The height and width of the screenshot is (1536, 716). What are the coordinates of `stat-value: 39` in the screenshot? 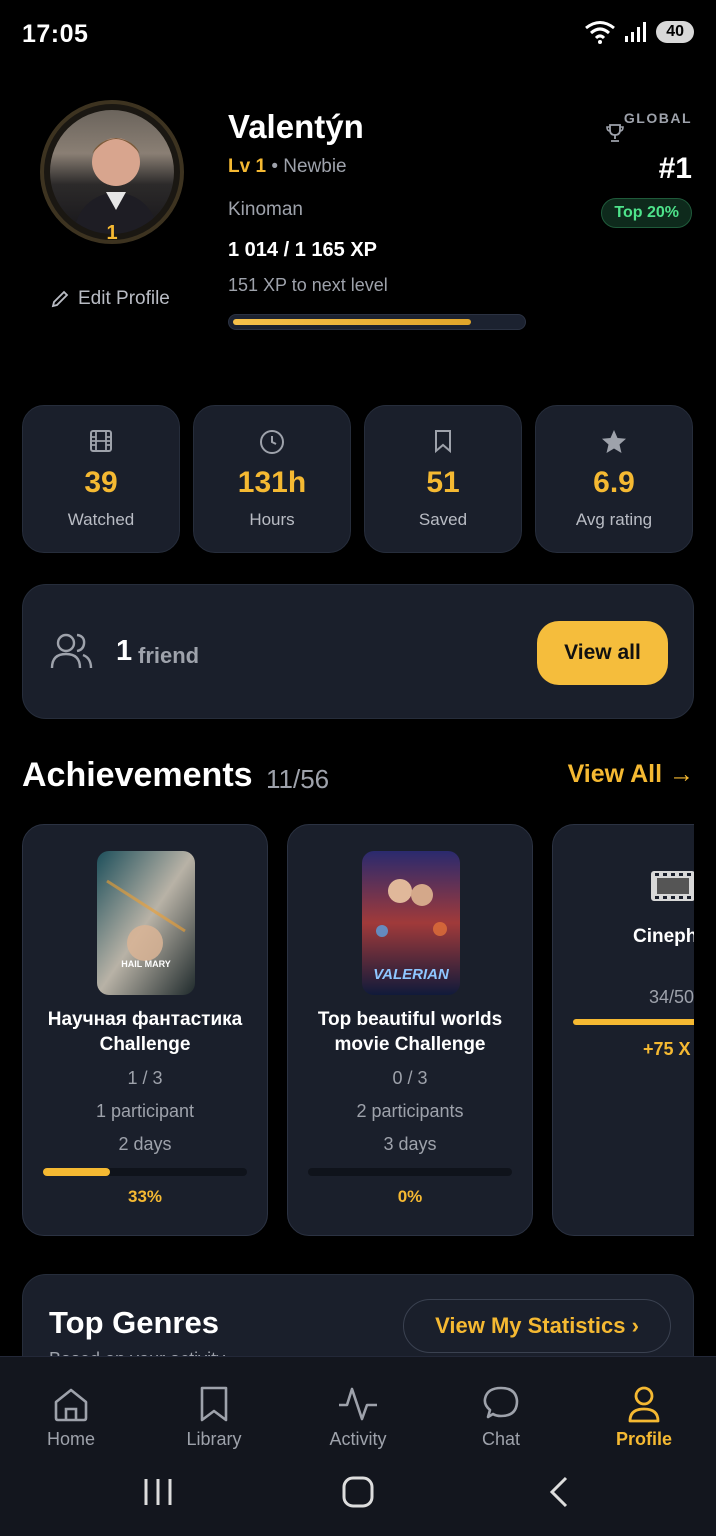 It's located at (101, 482).